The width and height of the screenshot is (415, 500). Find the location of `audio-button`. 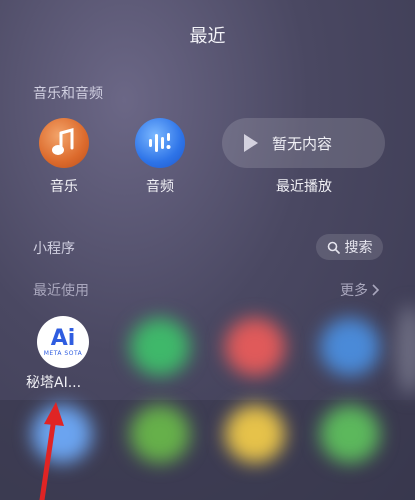

audio-button is located at coordinates (160, 143).